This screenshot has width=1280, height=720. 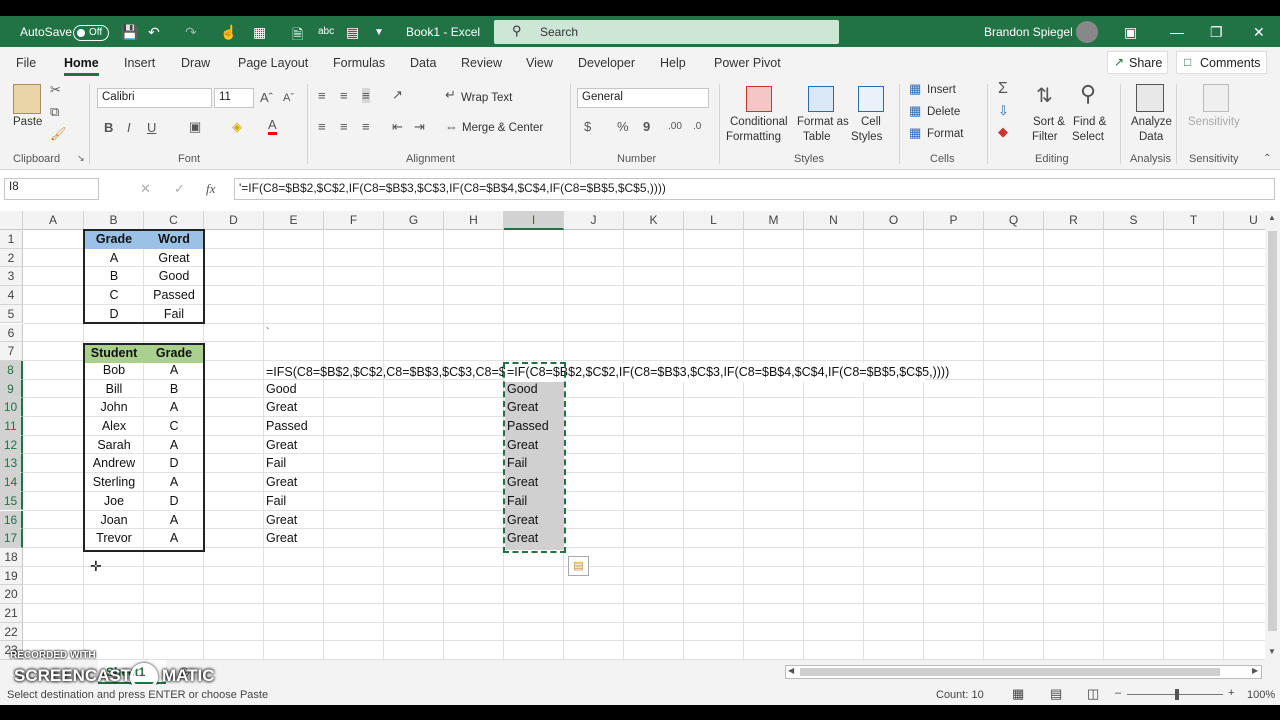 I want to click on tab-formulas: Formulas, so click(x=359, y=63).